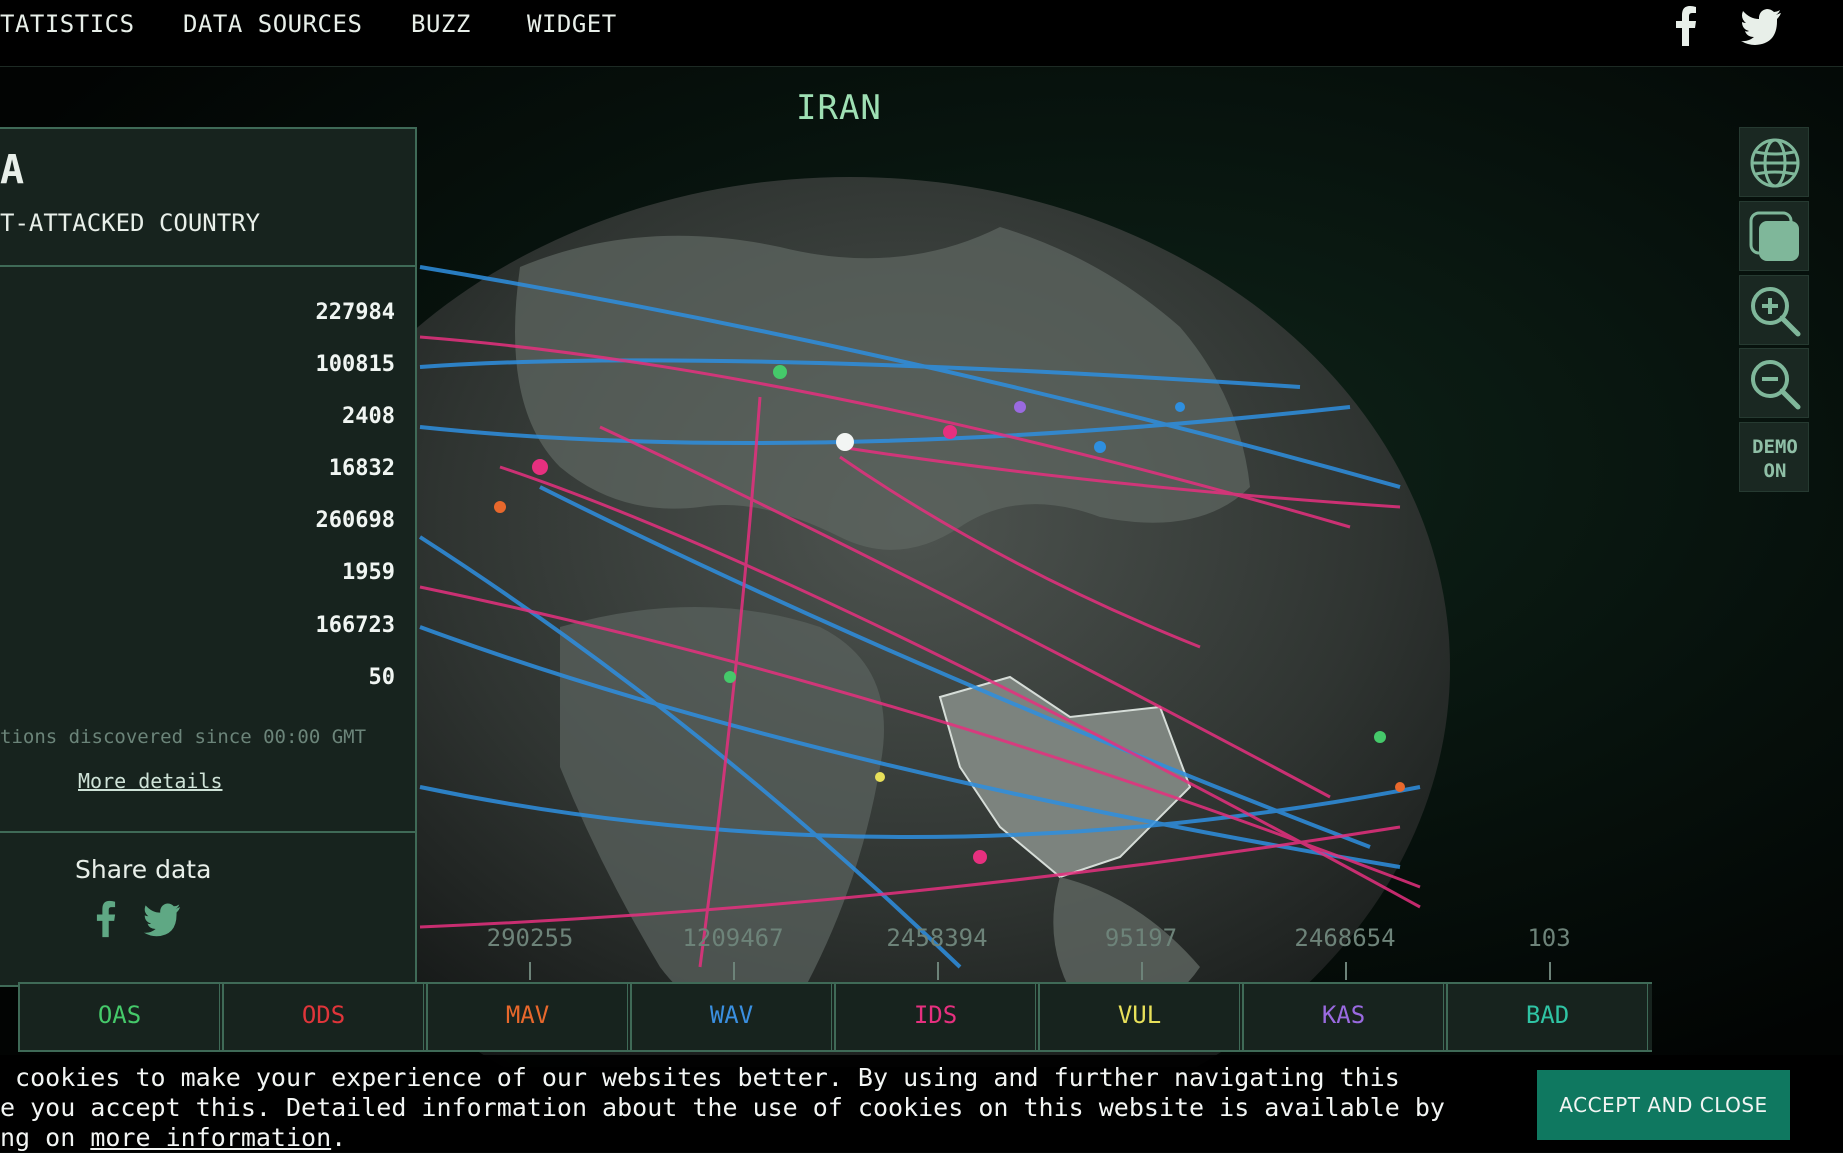  I want to click on zoom-in-icon, so click(1776, 312).